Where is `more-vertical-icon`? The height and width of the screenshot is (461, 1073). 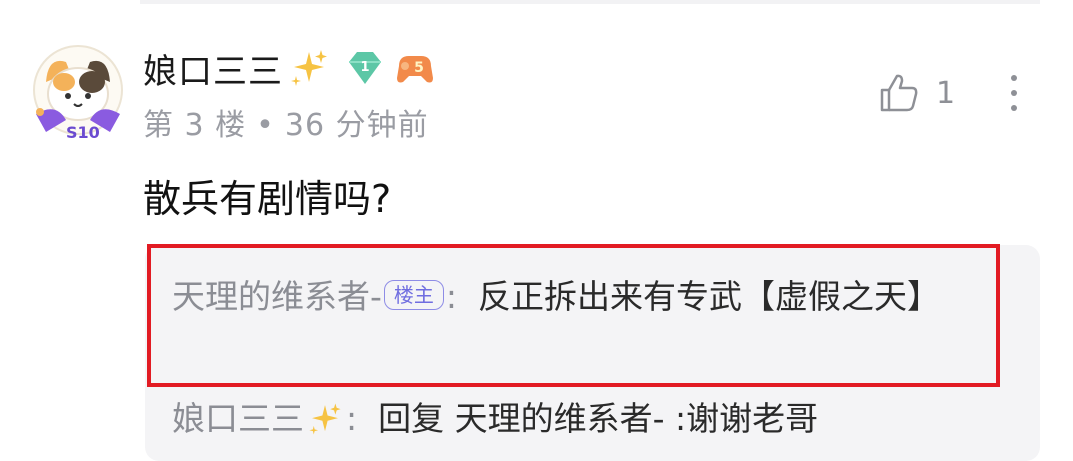
more-vertical-icon is located at coordinates (1014, 93).